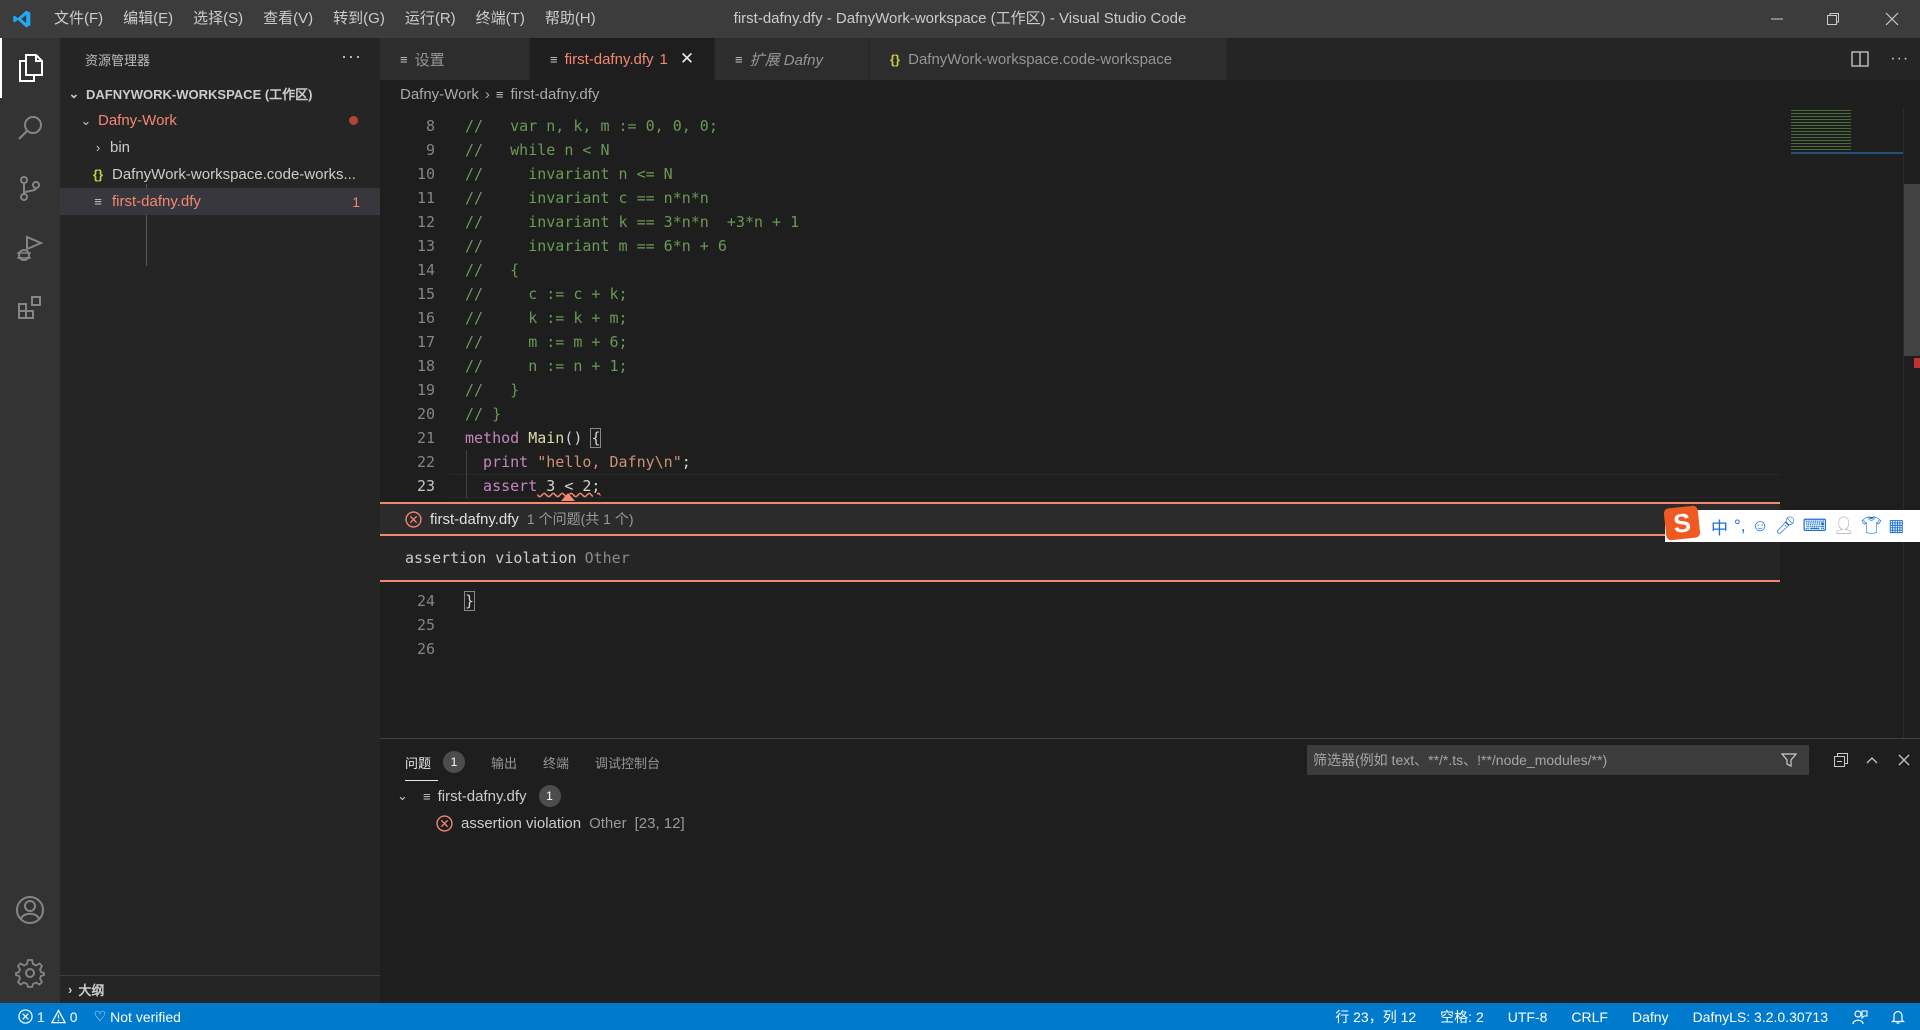 The width and height of the screenshot is (1920, 1030). Describe the element at coordinates (1872, 526) in the screenshot. I see `shirt-icon: 👕︎` at that location.